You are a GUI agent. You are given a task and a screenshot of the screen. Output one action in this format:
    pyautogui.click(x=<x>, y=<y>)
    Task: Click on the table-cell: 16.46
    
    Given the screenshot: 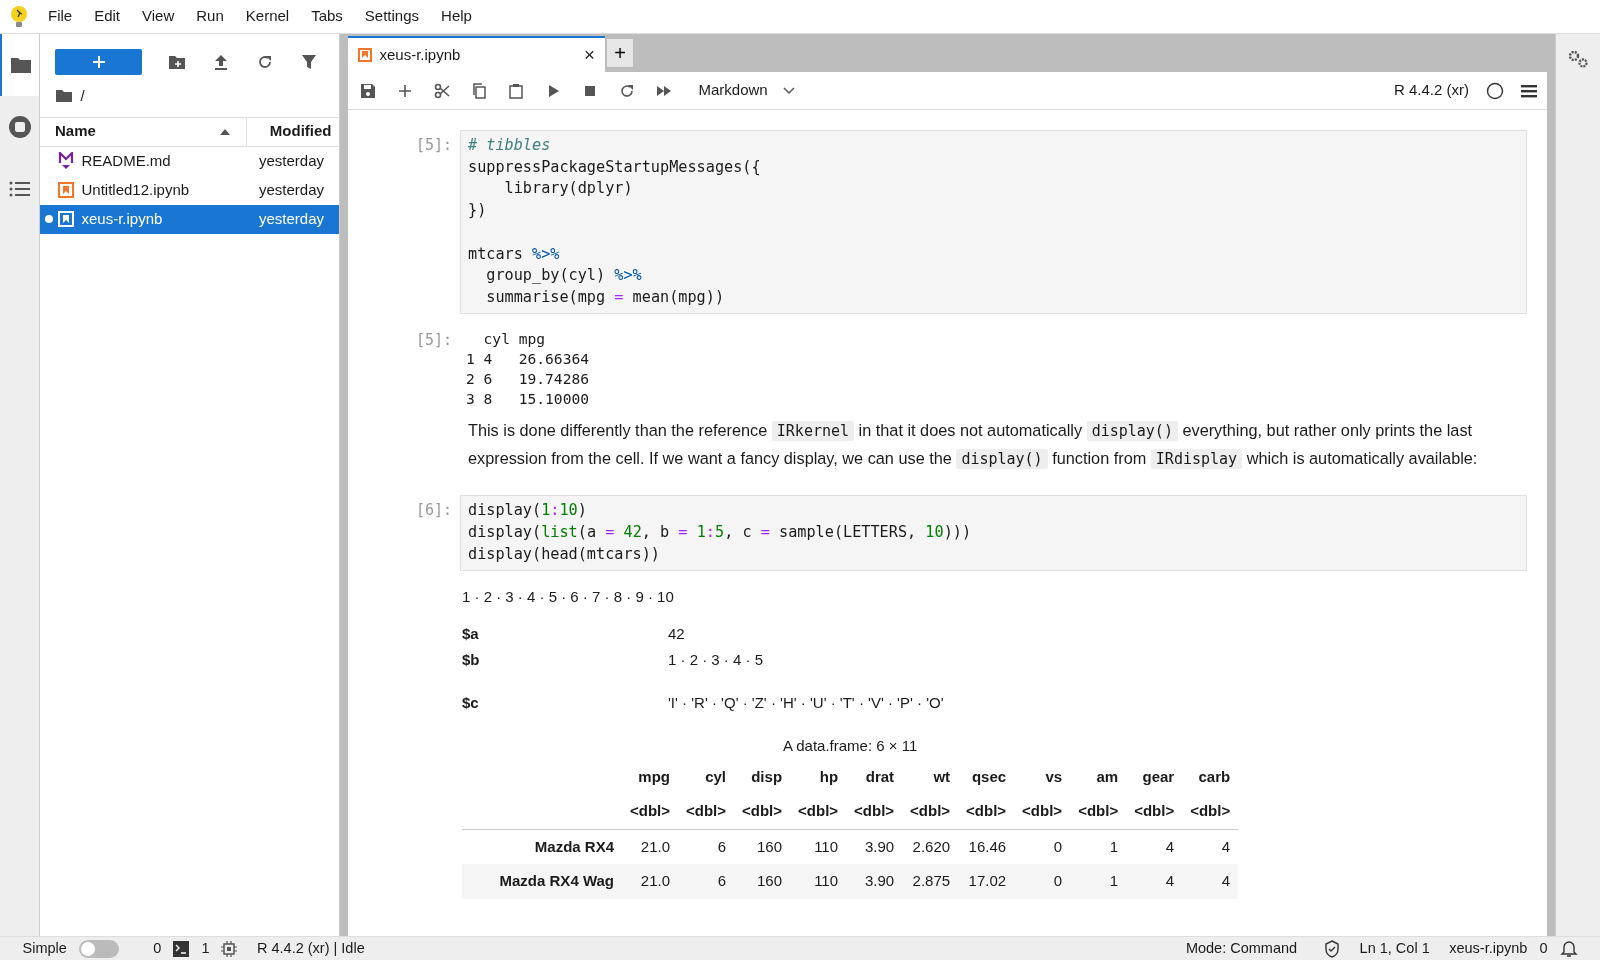 What is the action you would take?
    pyautogui.click(x=986, y=847)
    